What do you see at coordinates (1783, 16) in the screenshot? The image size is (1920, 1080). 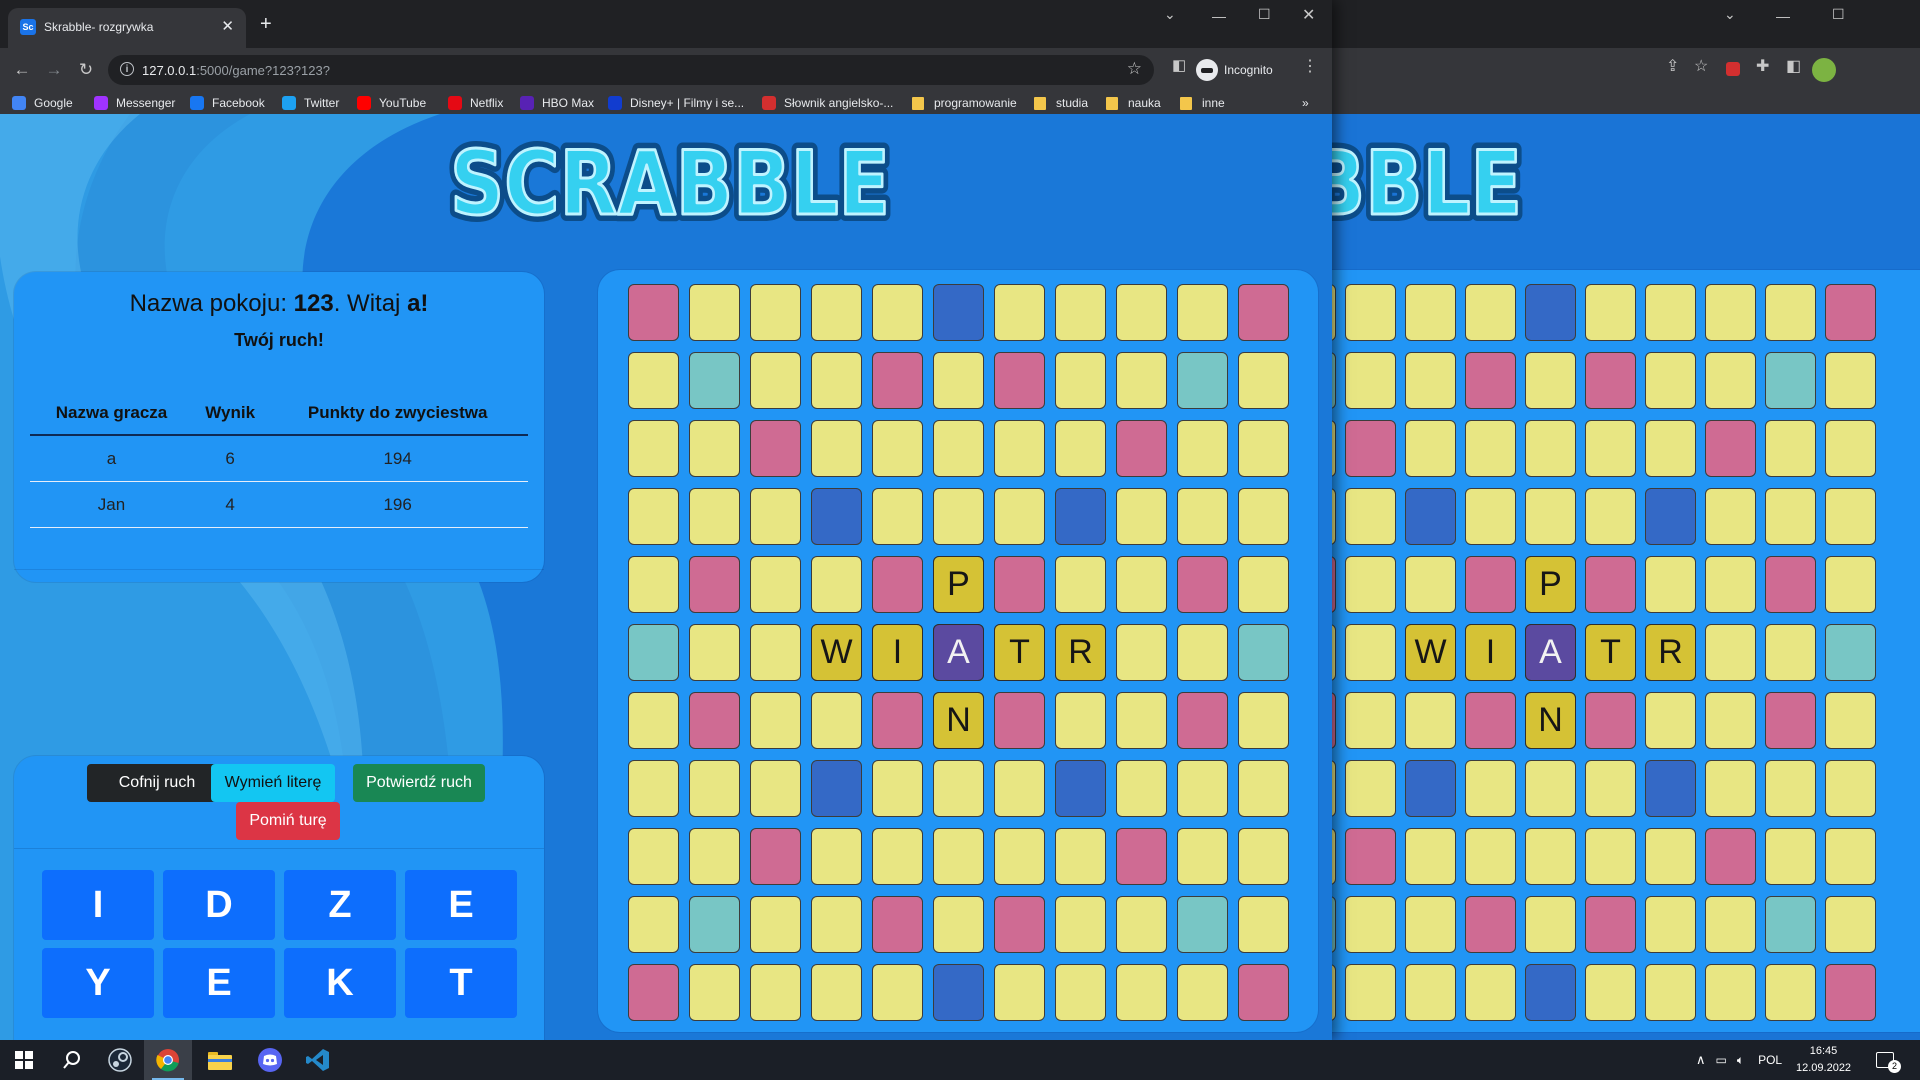 I see `minimize-icon: —` at bounding box center [1783, 16].